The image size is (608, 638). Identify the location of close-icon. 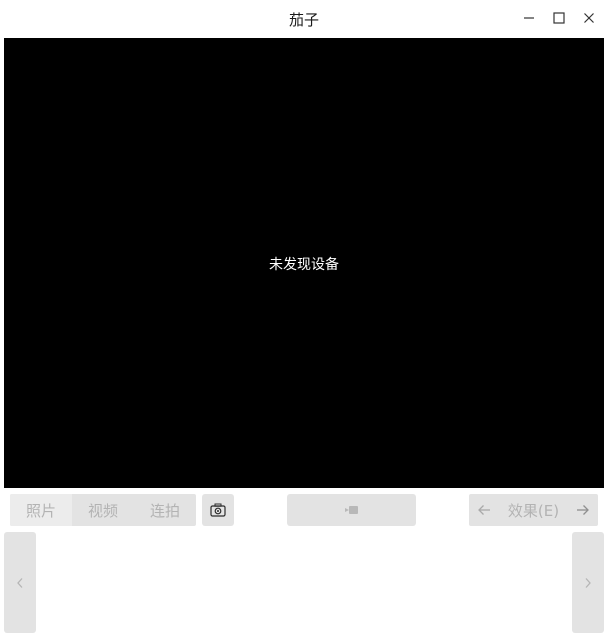
(589, 18).